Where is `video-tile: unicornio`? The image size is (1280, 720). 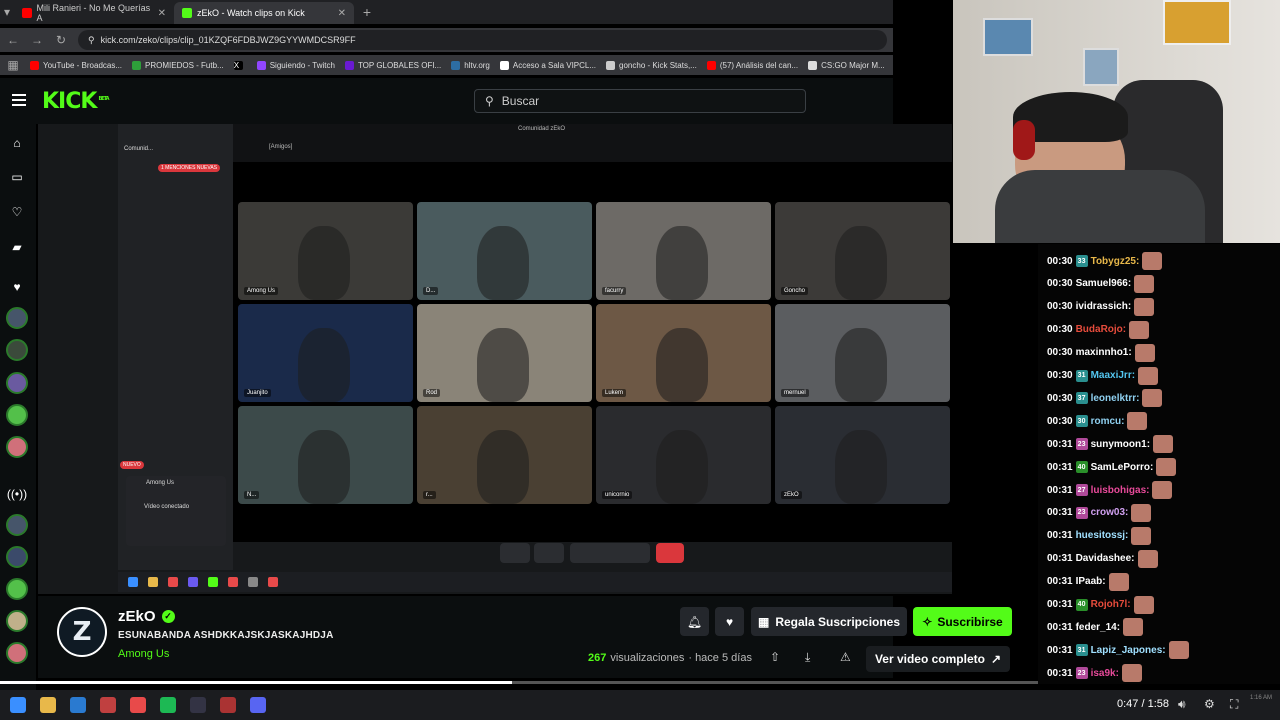 video-tile: unicornio is located at coordinates (683, 455).